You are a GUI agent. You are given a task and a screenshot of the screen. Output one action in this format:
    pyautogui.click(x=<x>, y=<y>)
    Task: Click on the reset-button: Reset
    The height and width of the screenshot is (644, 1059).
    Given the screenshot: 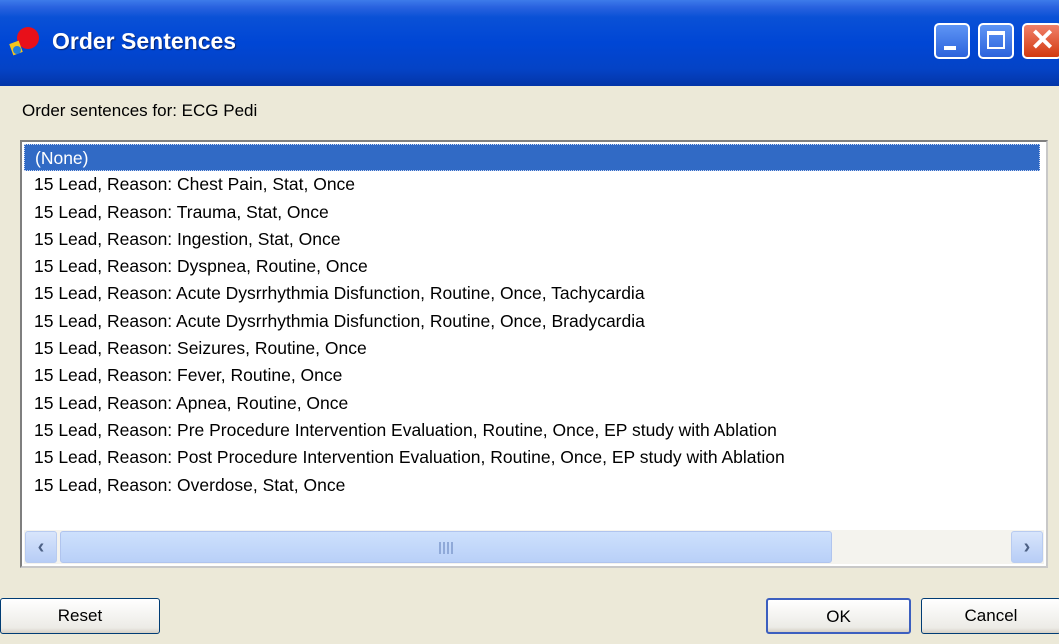 What is the action you would take?
    pyautogui.click(x=80, y=616)
    